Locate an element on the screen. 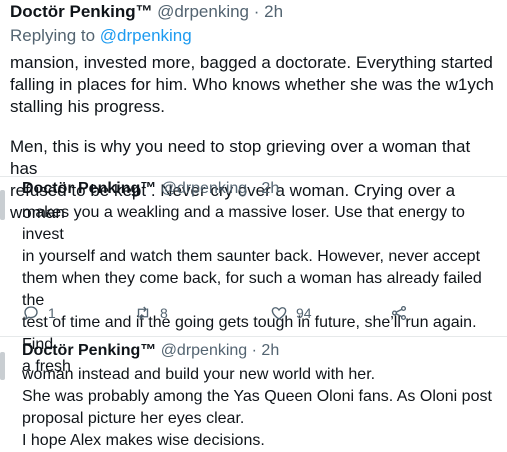  share-button is located at coordinates (399, 313).